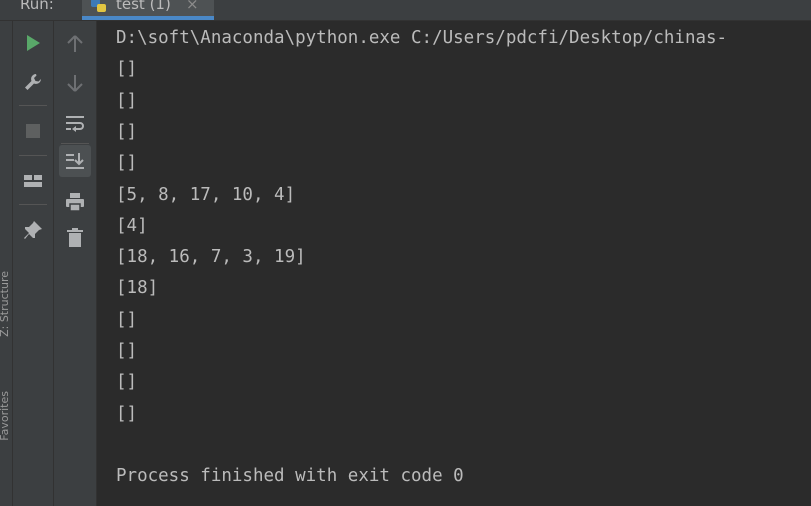  I want to click on python-icon, so click(99, 6).